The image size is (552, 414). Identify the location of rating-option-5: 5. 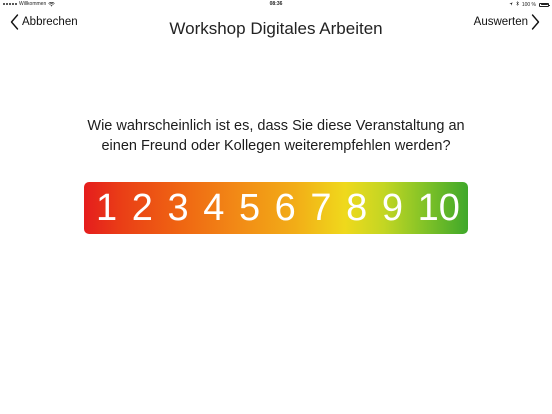
(249, 208).